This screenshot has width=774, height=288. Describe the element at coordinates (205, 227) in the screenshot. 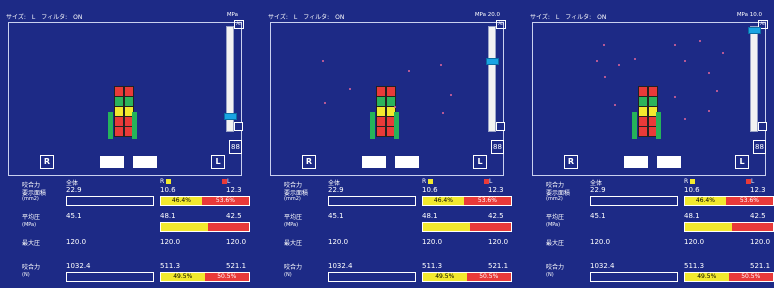

I see `avg-ratio-bar` at that location.